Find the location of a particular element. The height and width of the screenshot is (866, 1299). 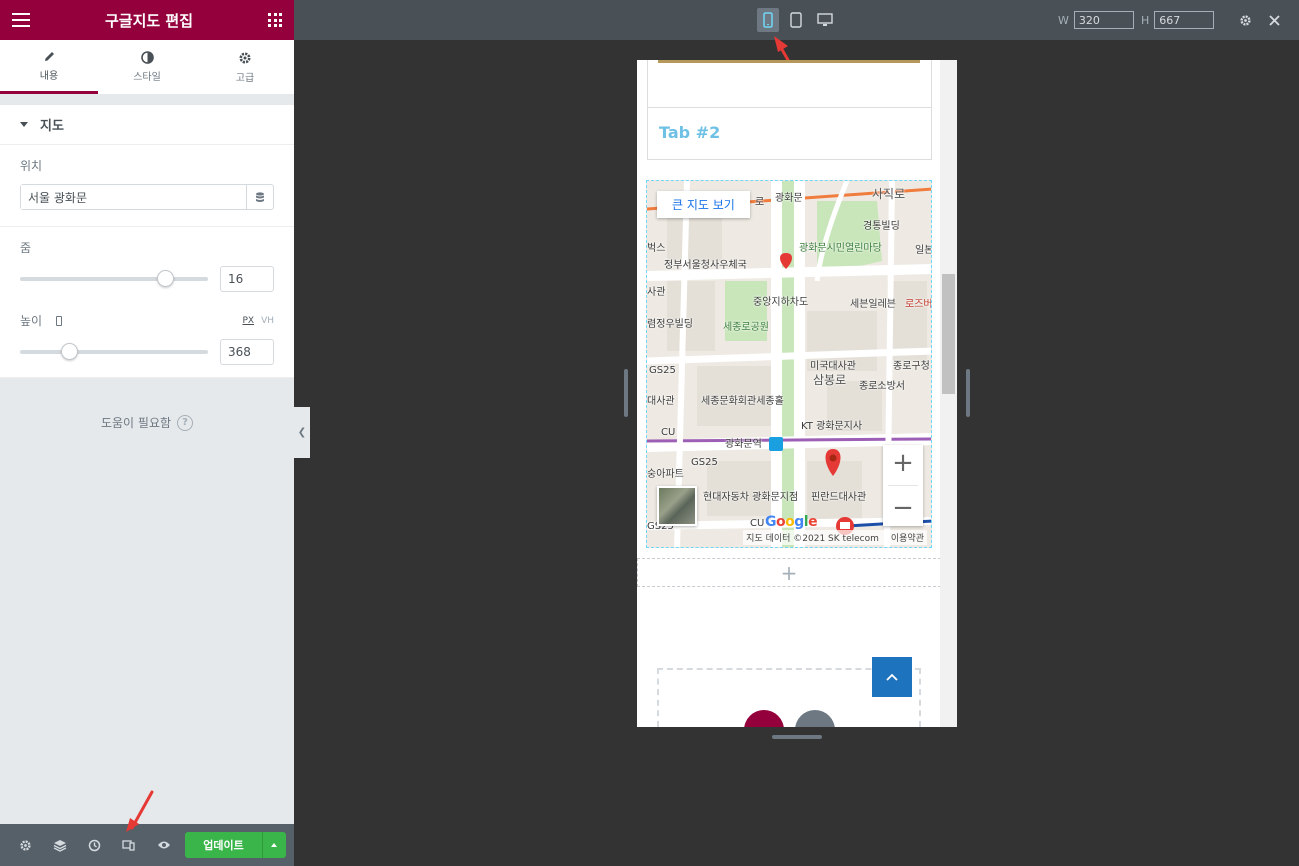

map-label: 대사관 is located at coordinates (661, 401).